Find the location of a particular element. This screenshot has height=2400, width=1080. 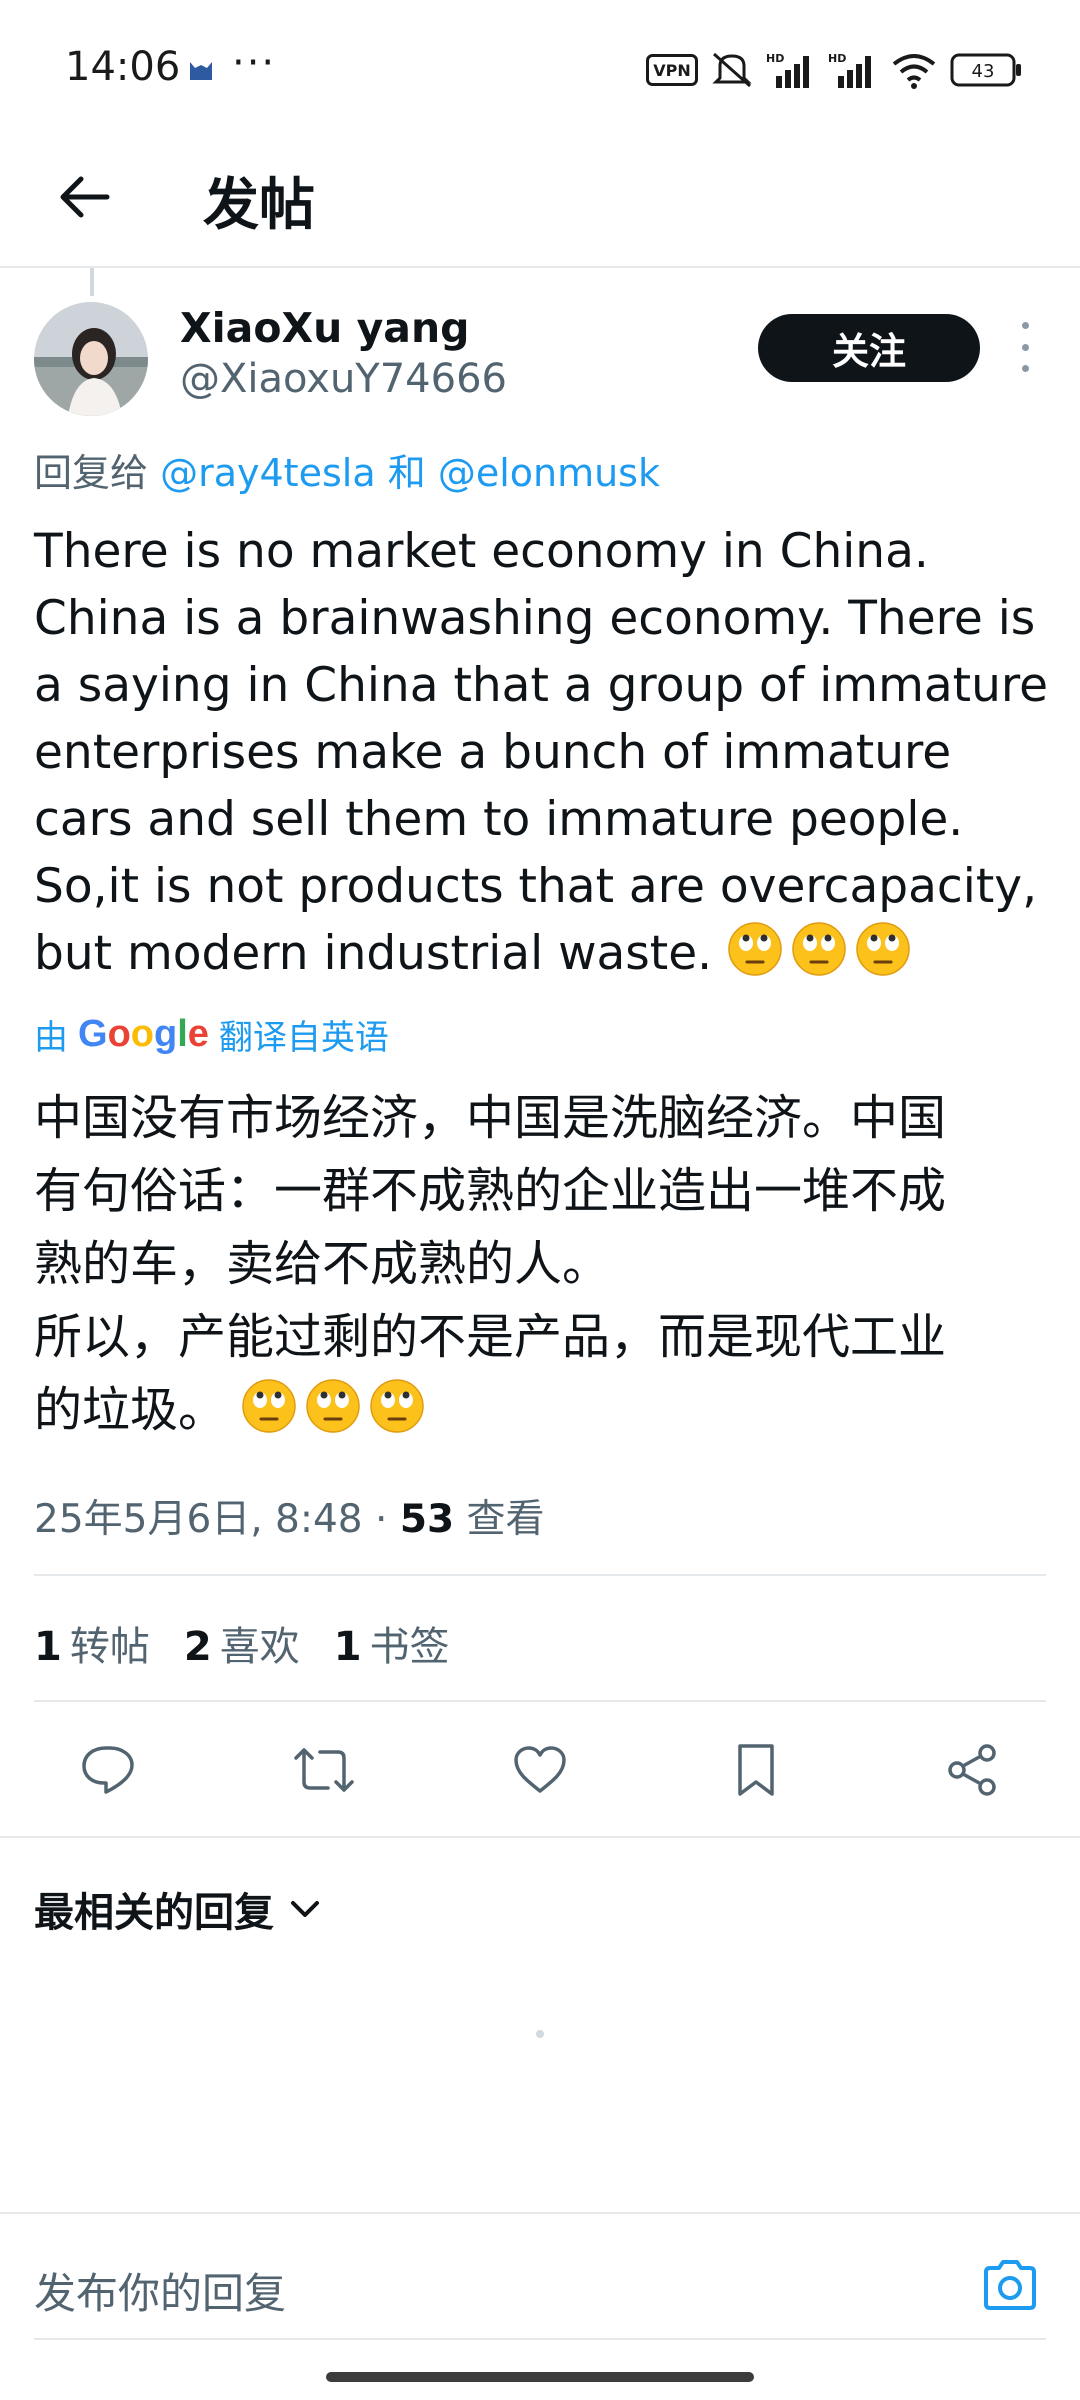

likes-stat: 2 喜欢 is located at coordinates (242, 1643).